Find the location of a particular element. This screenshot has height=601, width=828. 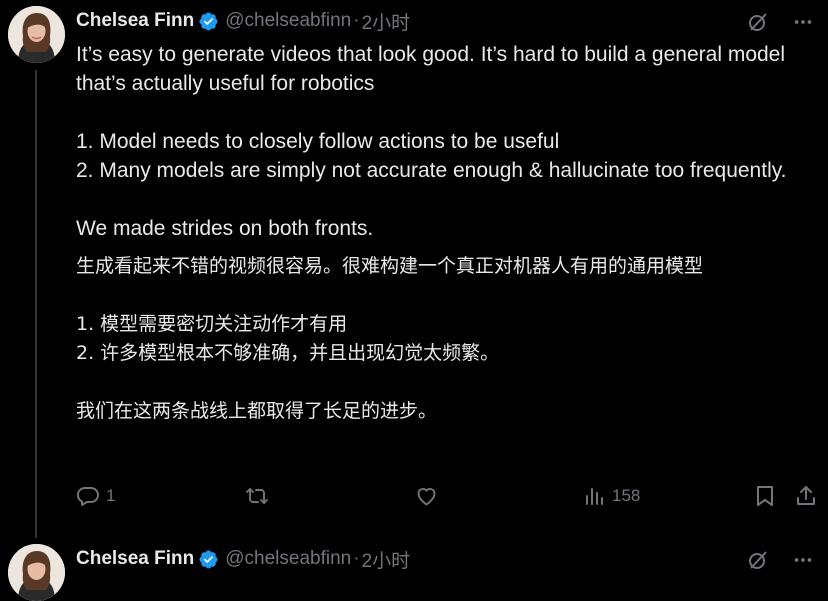

views-icon is located at coordinates (595, 496).